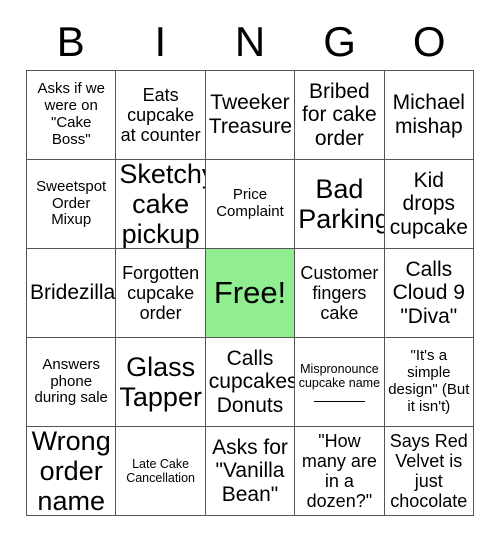 The width and height of the screenshot is (500, 544). I want to click on bingo-cell: "It's a simple design" (But it isn't), so click(429, 382).